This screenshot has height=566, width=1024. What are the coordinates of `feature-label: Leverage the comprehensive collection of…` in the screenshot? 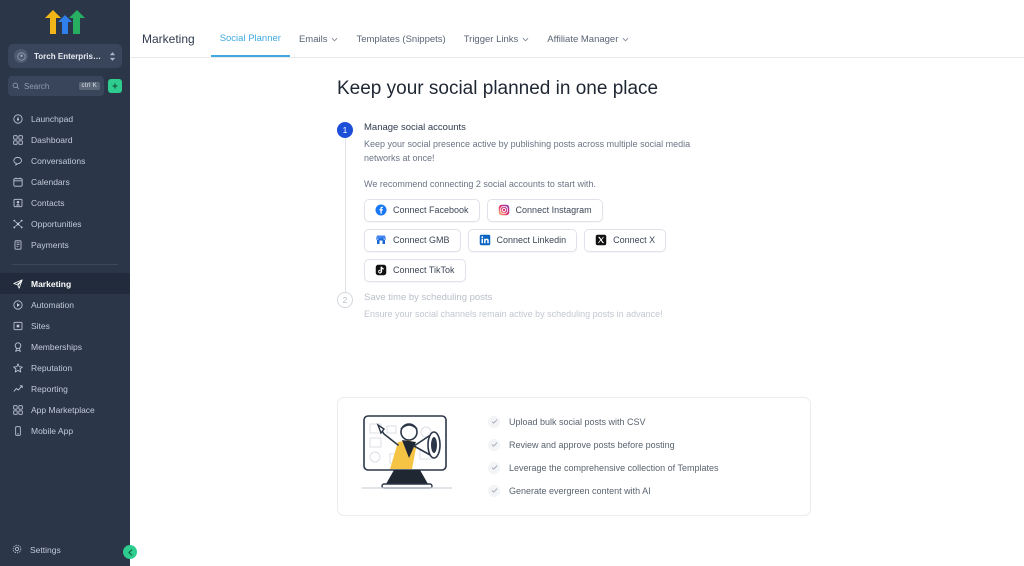 It's located at (614, 467).